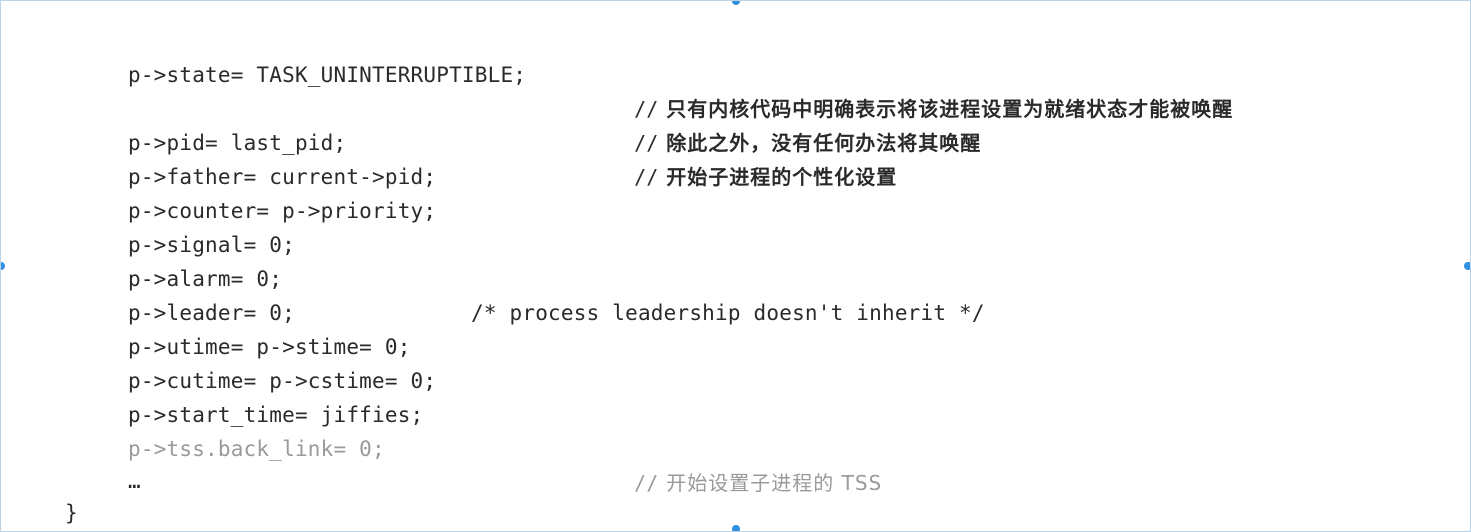  Describe the element at coordinates (327, 75) in the screenshot. I see `code-line-state: p->state= TASK_UNINTERRUPTIBLE;` at that location.